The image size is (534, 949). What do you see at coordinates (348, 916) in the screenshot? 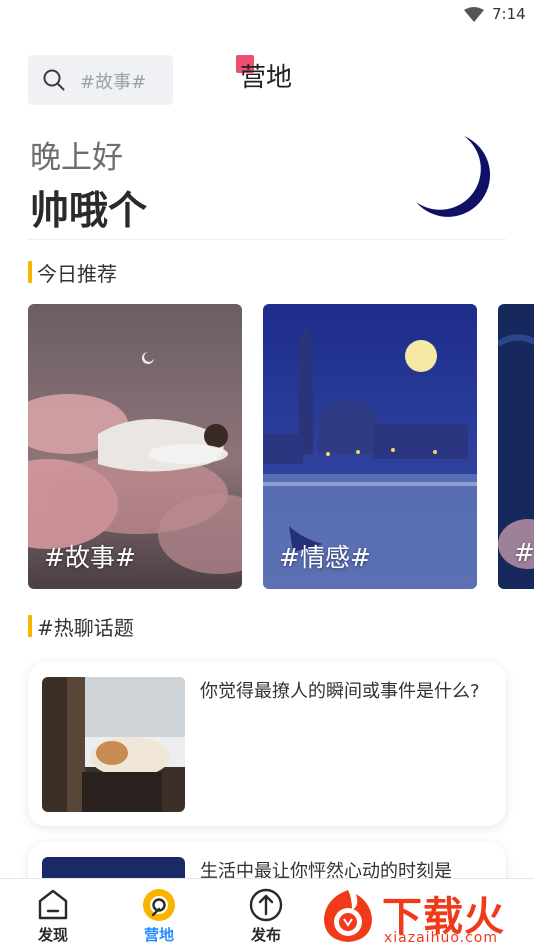
I see `watermark-flame-icon` at bounding box center [348, 916].